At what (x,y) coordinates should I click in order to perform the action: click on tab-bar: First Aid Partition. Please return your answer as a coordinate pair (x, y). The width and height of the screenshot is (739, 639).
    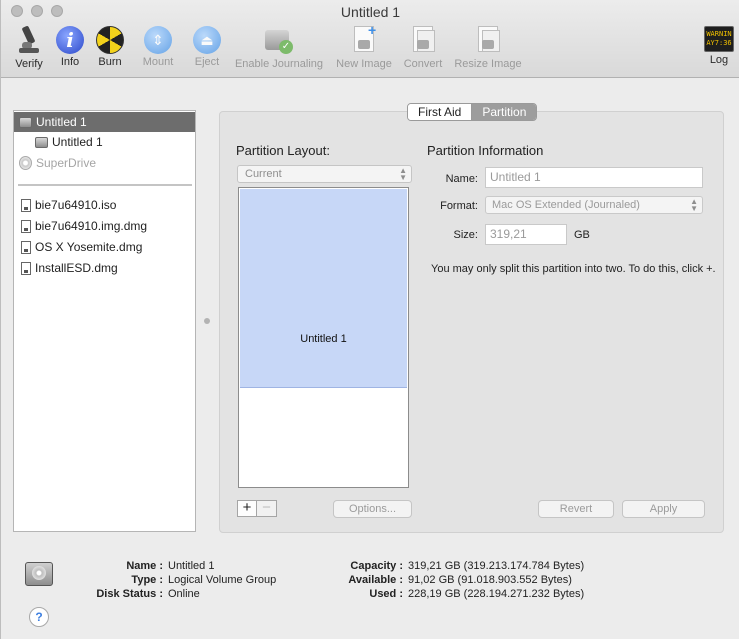
    Looking at the image, I should click on (472, 112).